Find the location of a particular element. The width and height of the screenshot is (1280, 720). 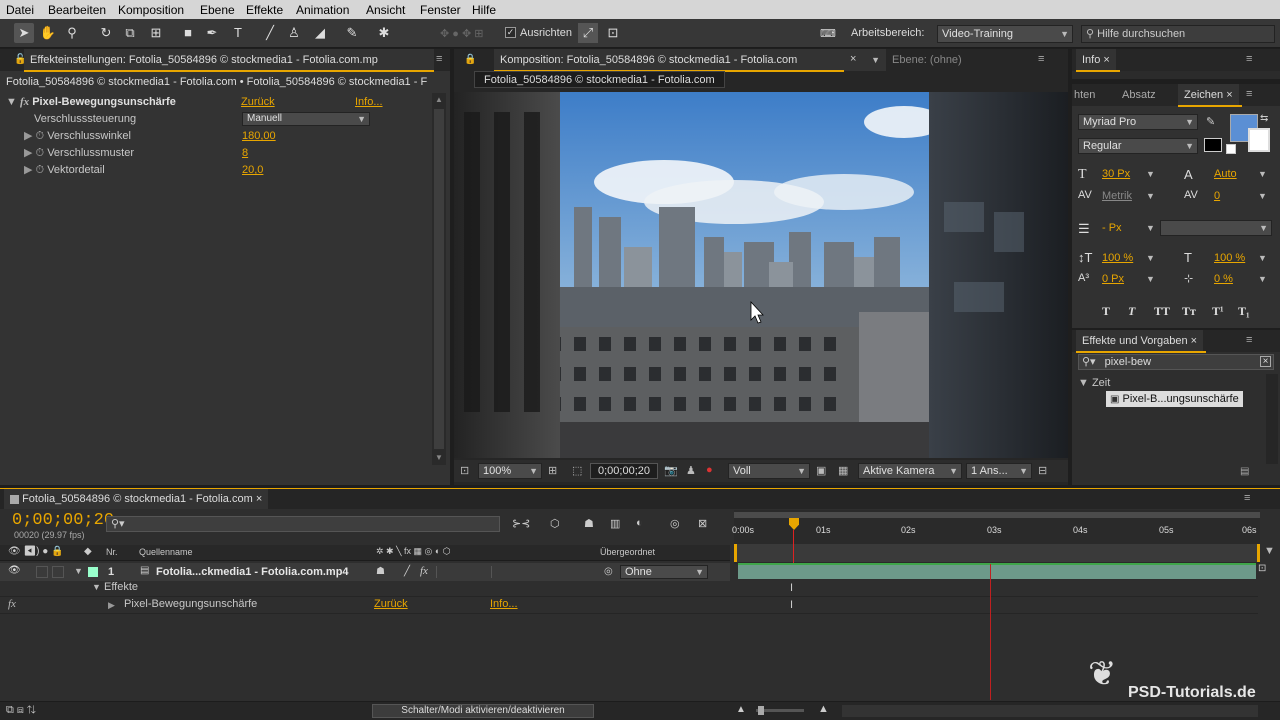

timeline-search-input: ⚲▾ is located at coordinates (303, 524).